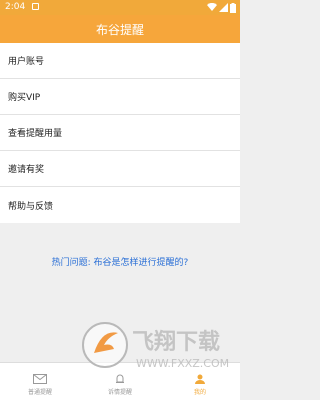  I want to click on status-icons, so click(221, 7).